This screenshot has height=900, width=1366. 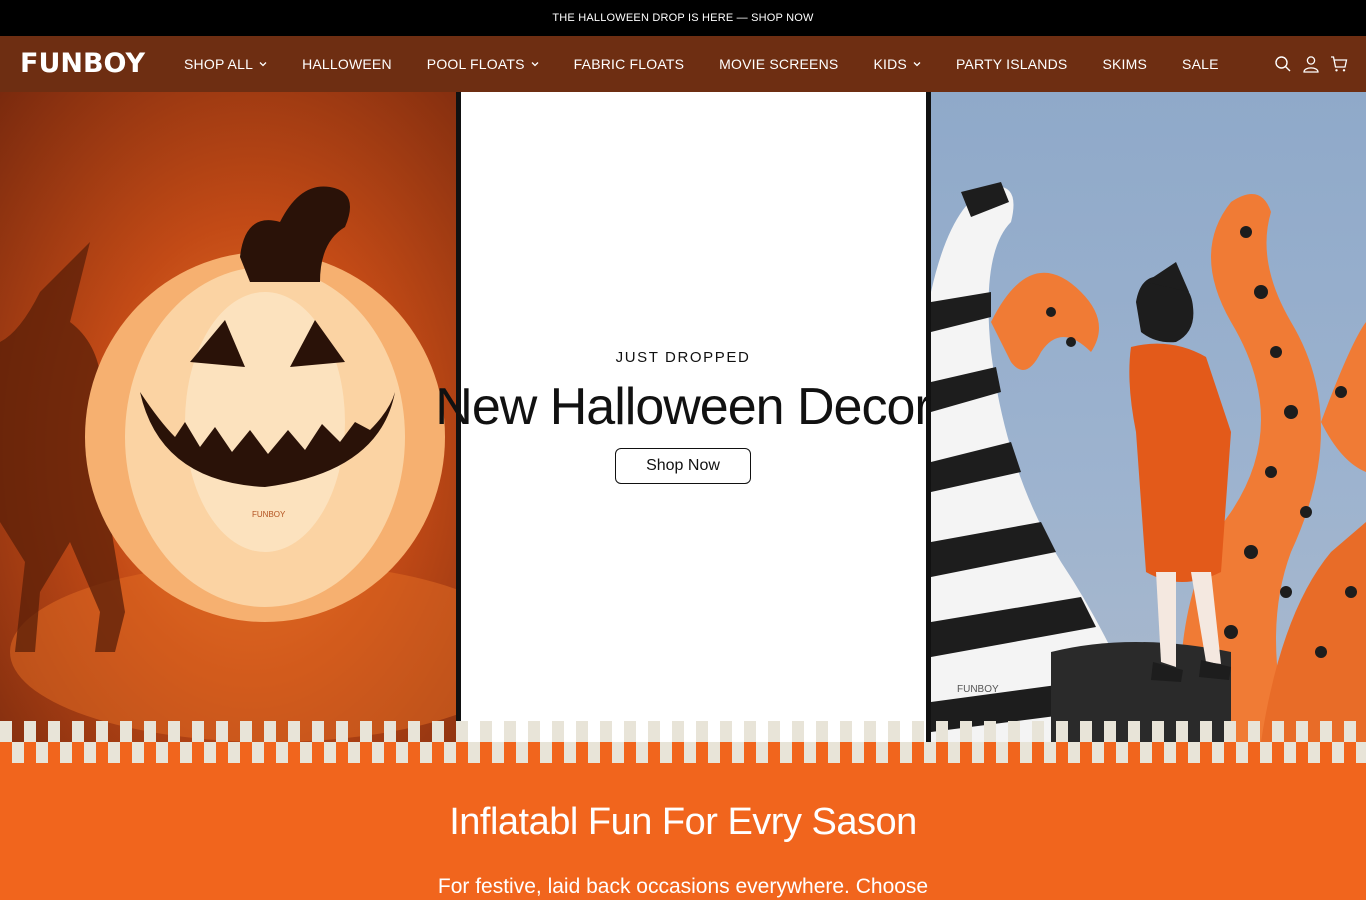 I want to click on nav-label: KIDS, so click(x=890, y=64).